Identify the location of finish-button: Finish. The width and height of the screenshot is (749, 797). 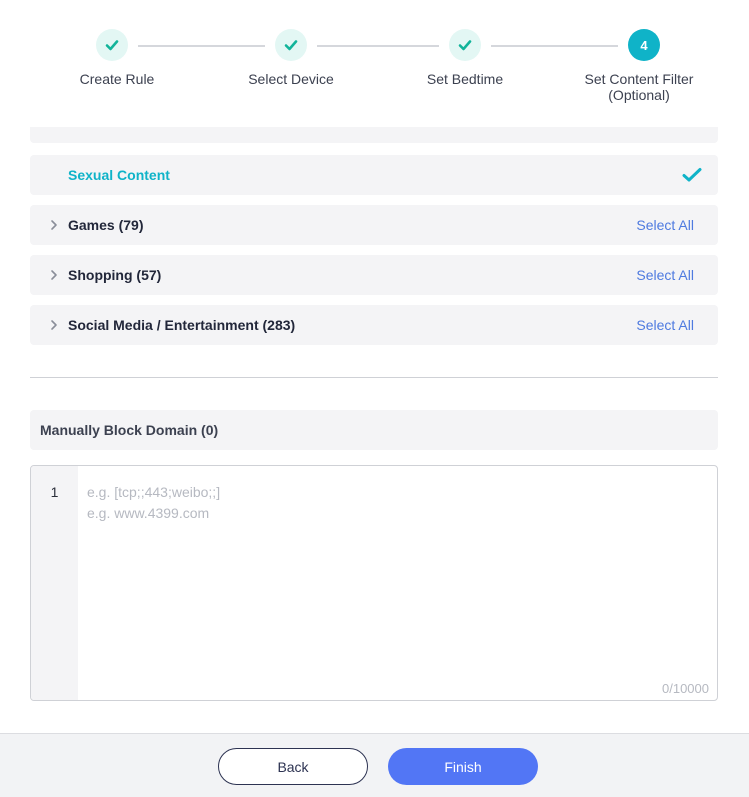
(463, 766).